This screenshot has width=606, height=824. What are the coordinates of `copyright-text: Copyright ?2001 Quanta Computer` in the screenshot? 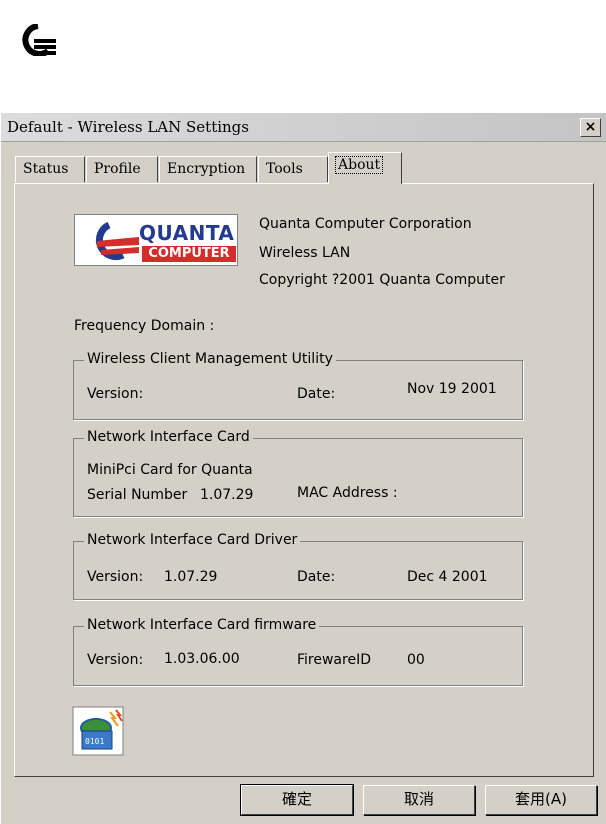 It's located at (382, 280).